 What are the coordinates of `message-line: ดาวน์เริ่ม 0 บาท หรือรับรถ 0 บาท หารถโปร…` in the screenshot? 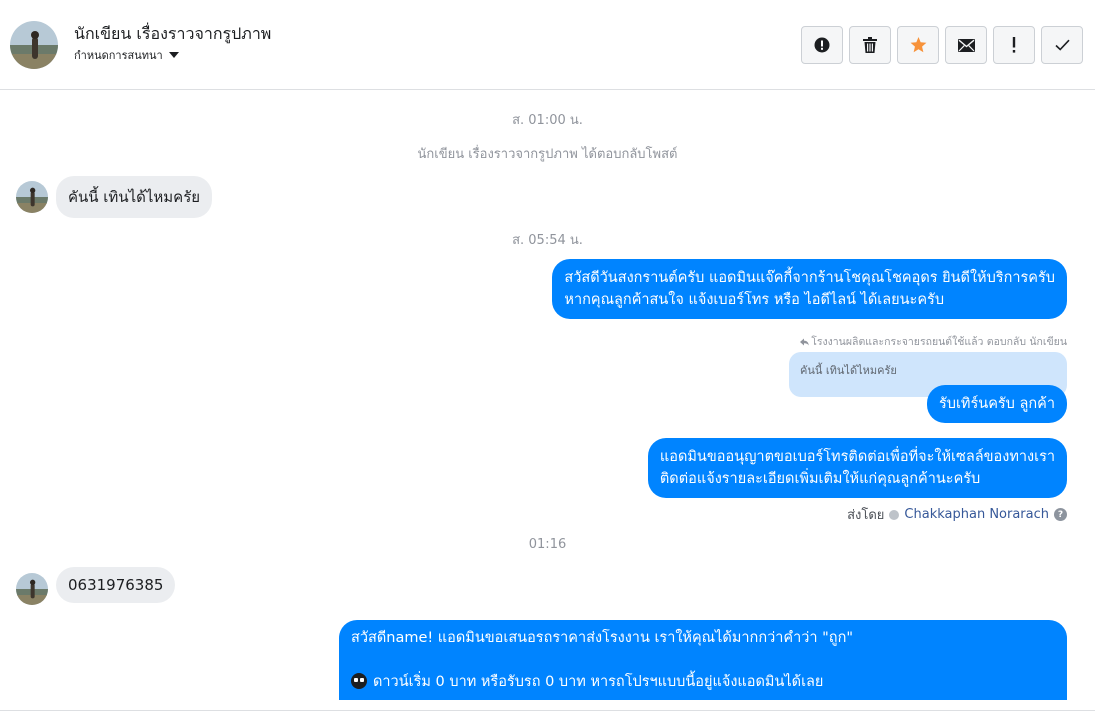 It's located at (703, 682).